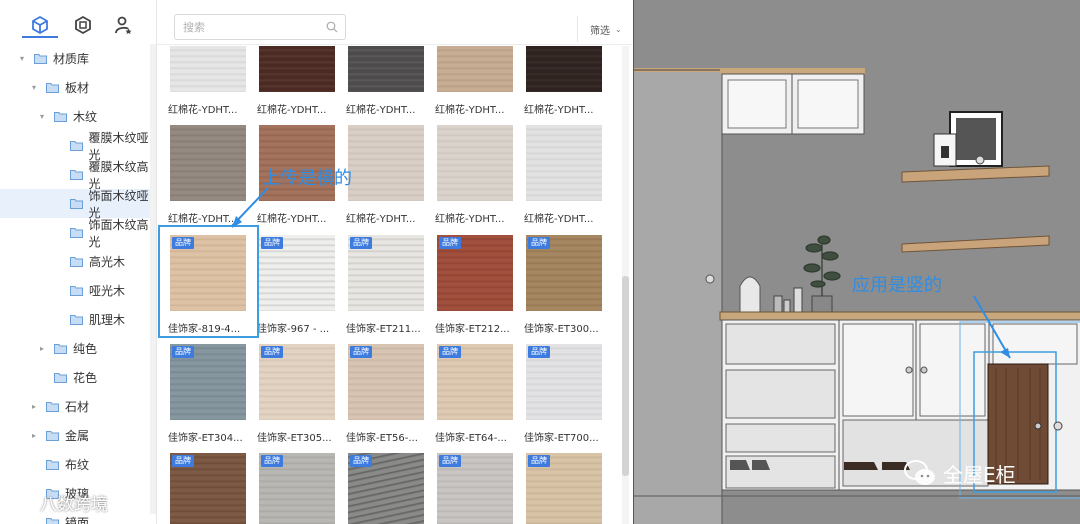 The width and height of the screenshot is (1080, 524). Describe the element at coordinates (74, 505) in the screenshot. I see `watermark-text: 八数跨境` at that location.